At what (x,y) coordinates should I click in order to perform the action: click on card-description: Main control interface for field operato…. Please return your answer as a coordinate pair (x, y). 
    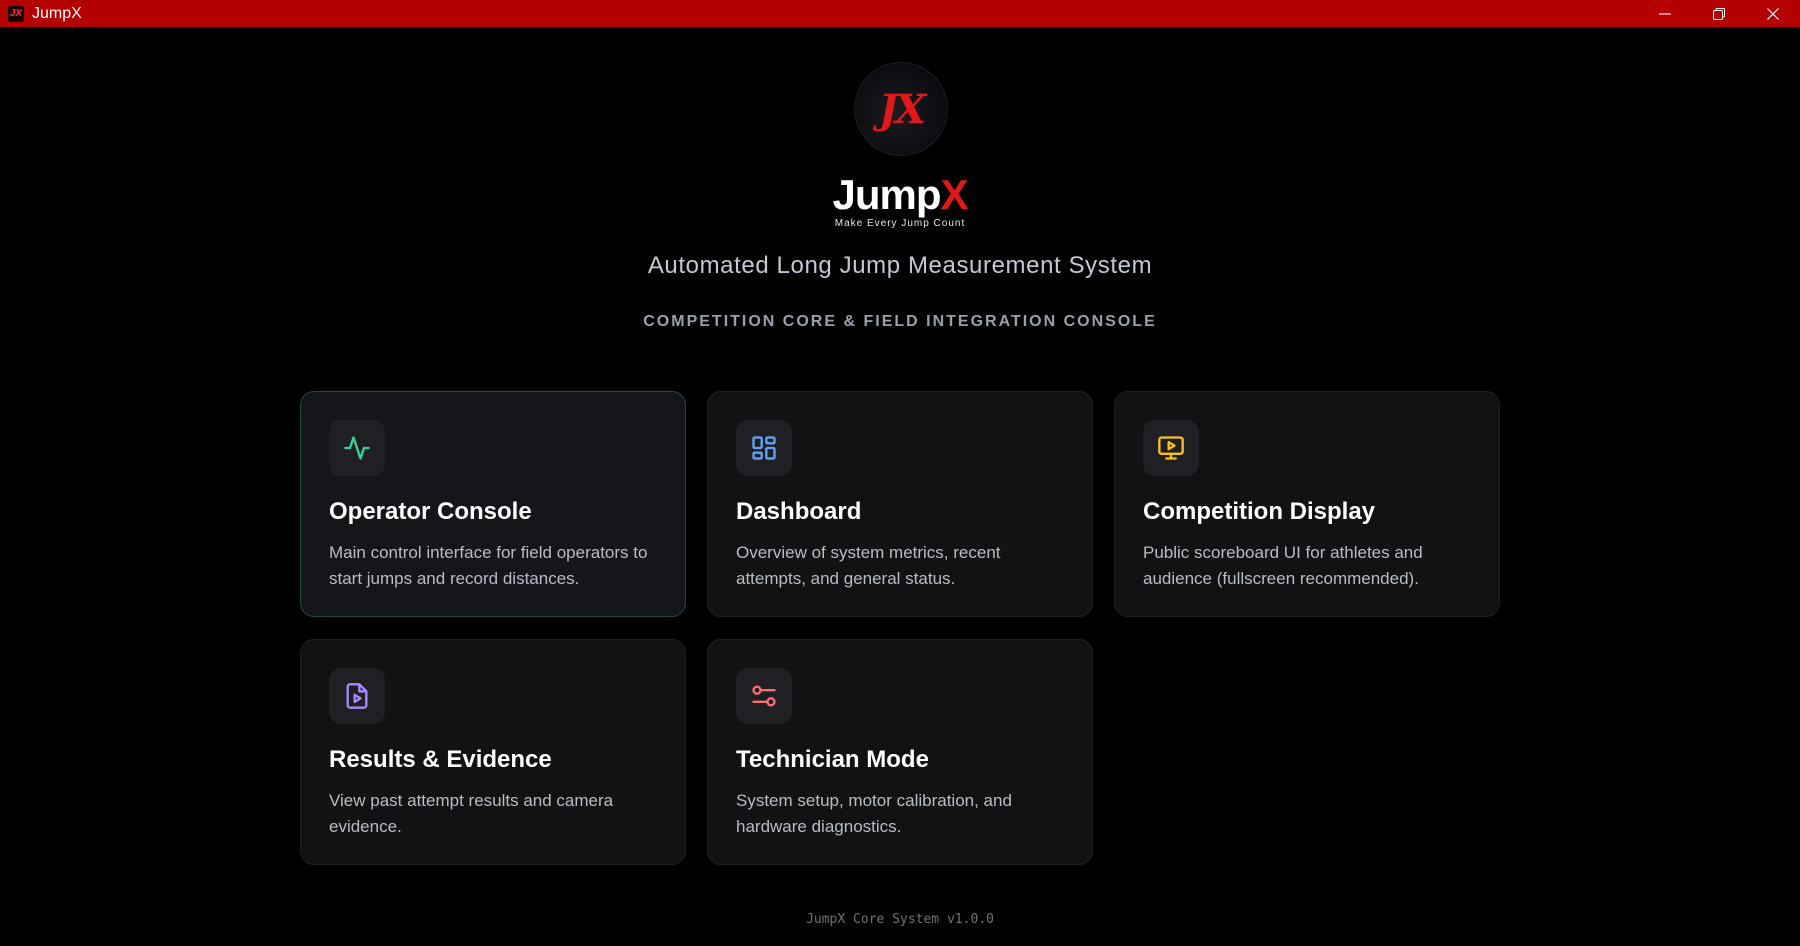
    Looking at the image, I should click on (488, 565).